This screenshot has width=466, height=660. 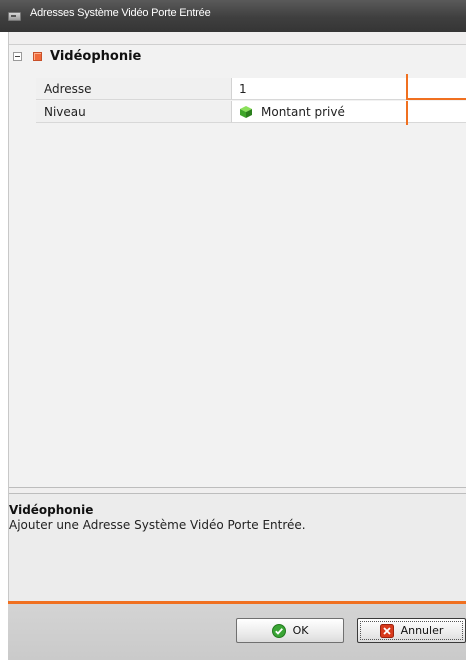 What do you see at coordinates (422, 630) in the screenshot?
I see `cancel-label: Annuler` at bounding box center [422, 630].